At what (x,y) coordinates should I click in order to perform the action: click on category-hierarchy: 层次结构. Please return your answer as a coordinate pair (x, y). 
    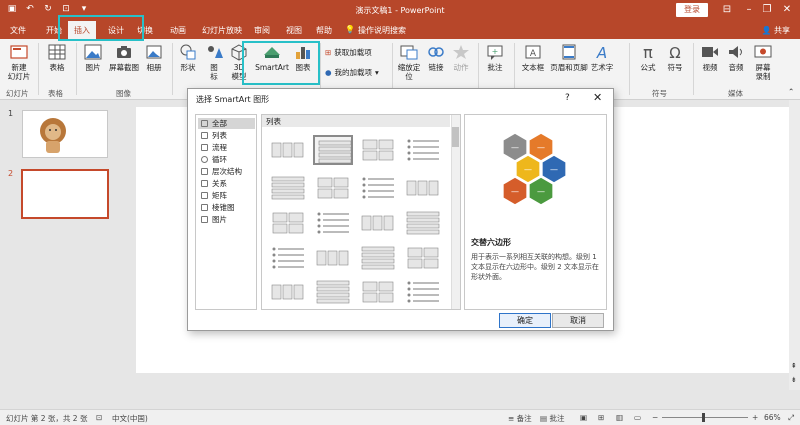
    Looking at the image, I should click on (226, 171).